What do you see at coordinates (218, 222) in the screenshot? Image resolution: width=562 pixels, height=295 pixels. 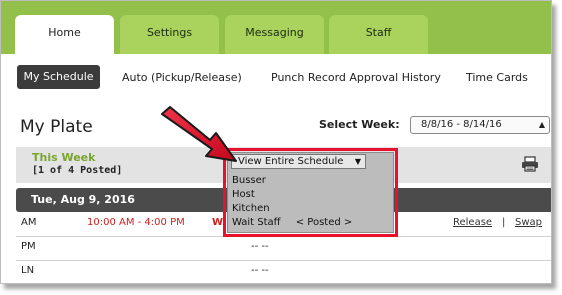 I see `shift-position-text: W` at bounding box center [218, 222].